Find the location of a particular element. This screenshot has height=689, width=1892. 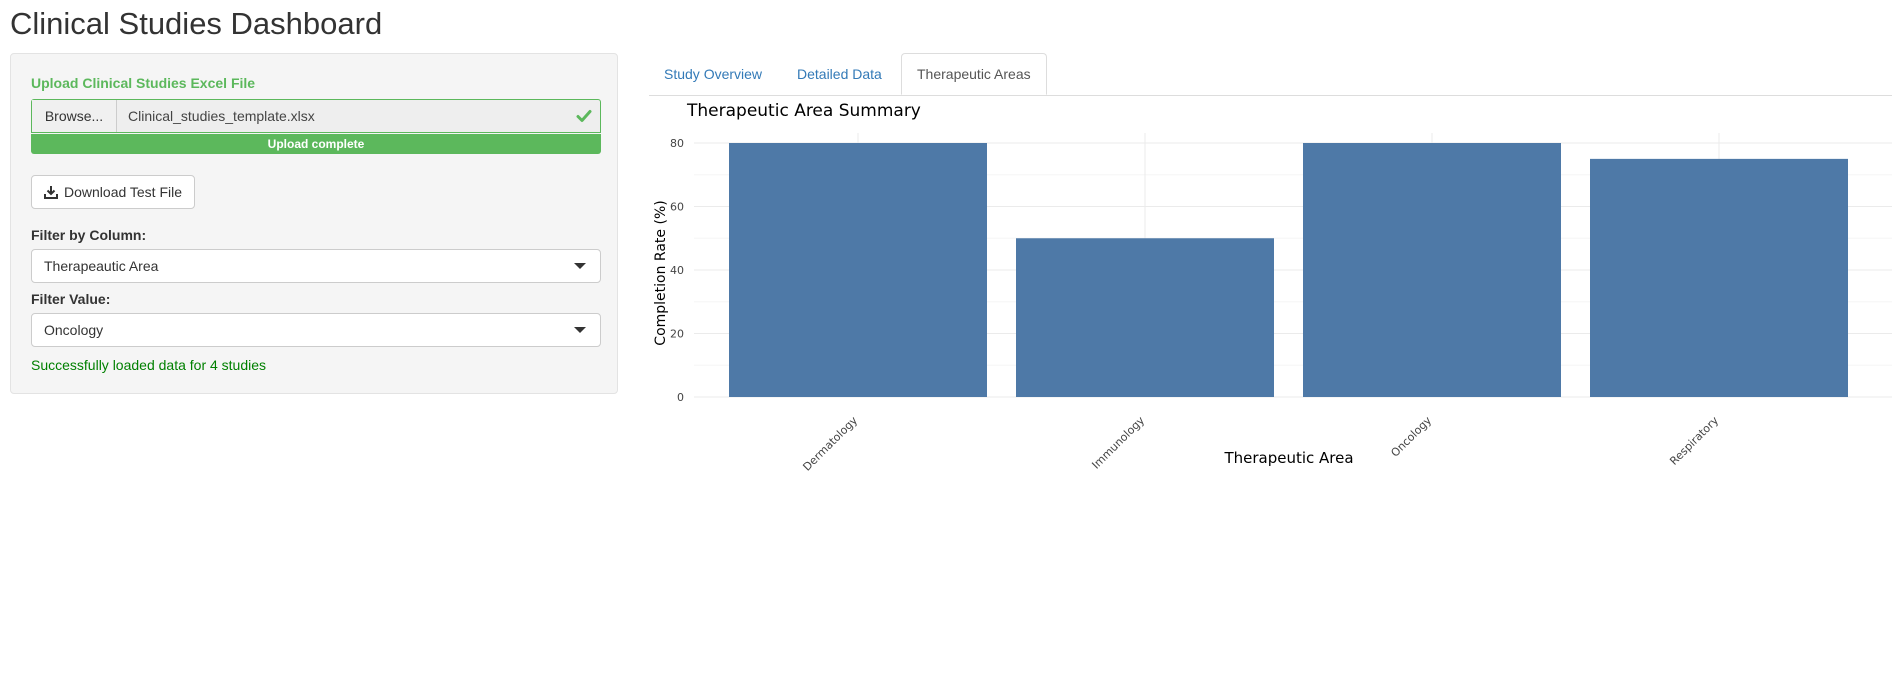

filter-column-value: Therapeautic Area is located at coordinates (101, 266).